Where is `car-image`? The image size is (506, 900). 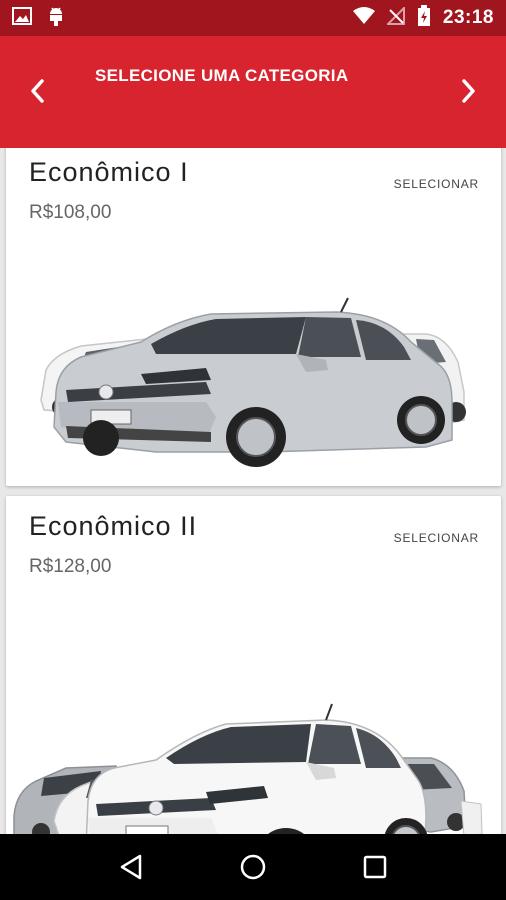 car-image is located at coordinates (248, 768).